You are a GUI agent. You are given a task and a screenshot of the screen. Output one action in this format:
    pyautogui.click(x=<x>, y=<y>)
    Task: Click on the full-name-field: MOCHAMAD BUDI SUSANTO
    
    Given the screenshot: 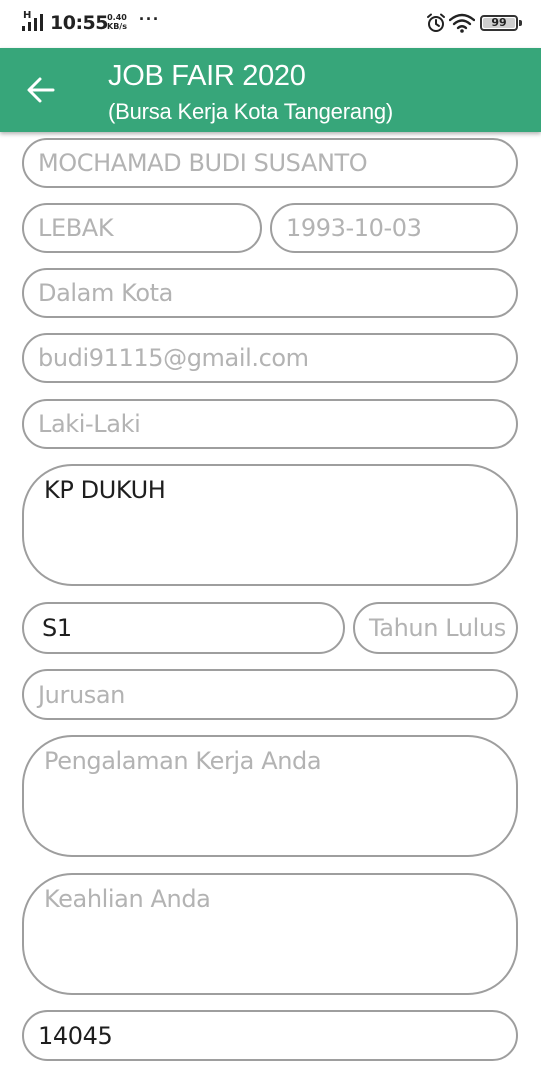 What is the action you would take?
    pyautogui.click(x=270, y=163)
    